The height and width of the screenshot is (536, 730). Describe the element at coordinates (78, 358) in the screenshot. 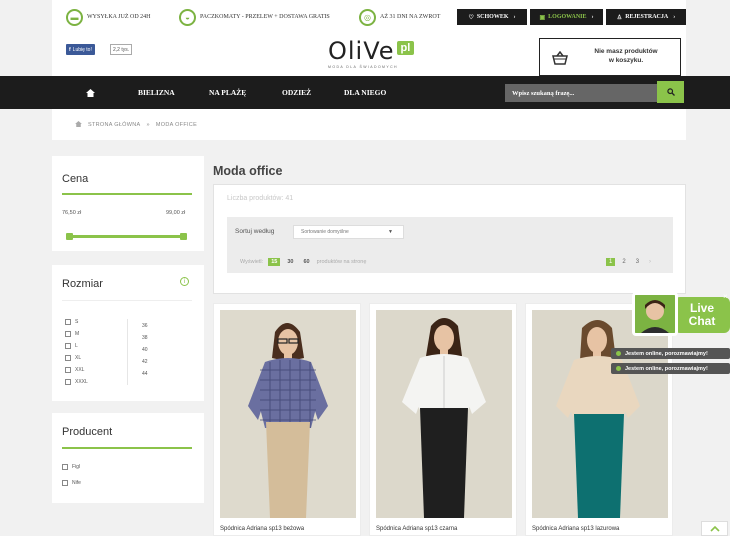

I see `size-label: XL` at that location.